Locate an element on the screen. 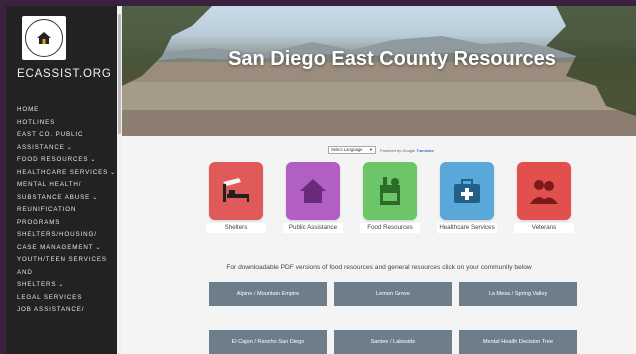 The image size is (636, 354). category-card: Shelters is located at coordinates (236, 200).